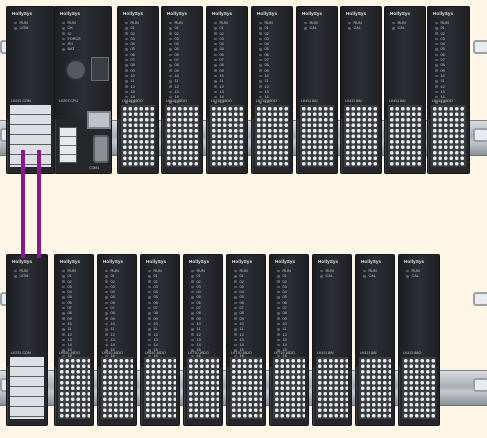 This screenshot has width=487, height=438. What do you see at coordinates (419, 340) in the screenshot?
I see `io-module: HollySys RUN CAL LK411 8AO` at bounding box center [419, 340].